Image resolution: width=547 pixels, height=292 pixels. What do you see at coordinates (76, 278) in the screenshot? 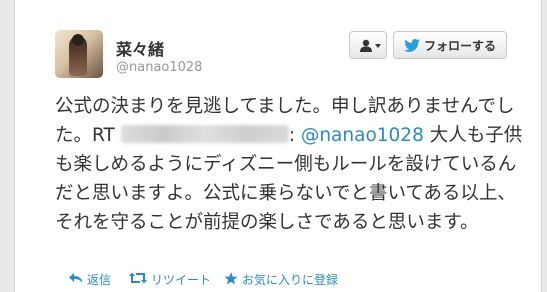
I see `reply-icon` at bounding box center [76, 278].